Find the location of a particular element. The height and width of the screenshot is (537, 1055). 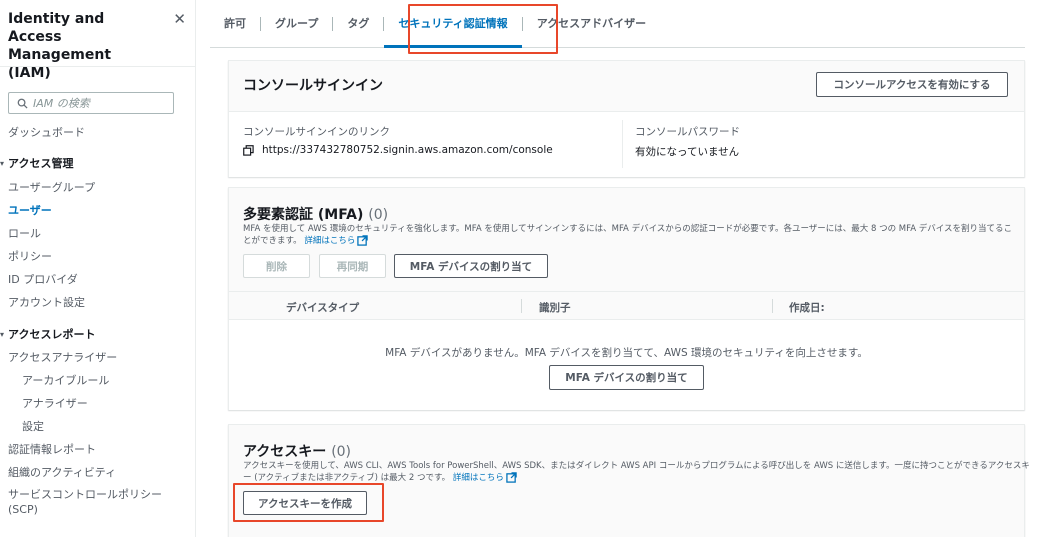

sidebar-item-policies: ポリシー is located at coordinates (30, 256).